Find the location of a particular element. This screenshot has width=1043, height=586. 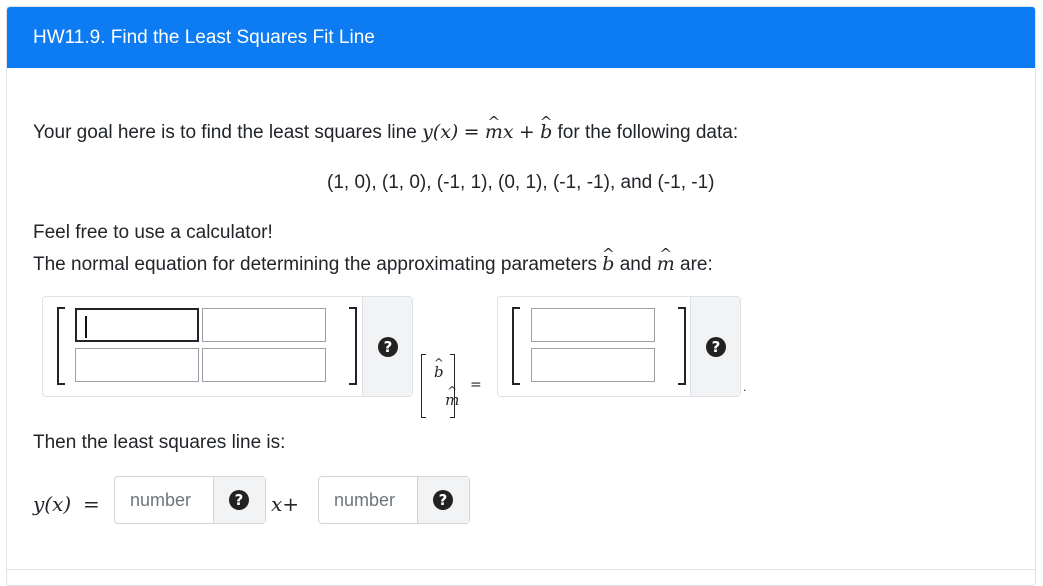

equals-sign: = is located at coordinates (476, 385).